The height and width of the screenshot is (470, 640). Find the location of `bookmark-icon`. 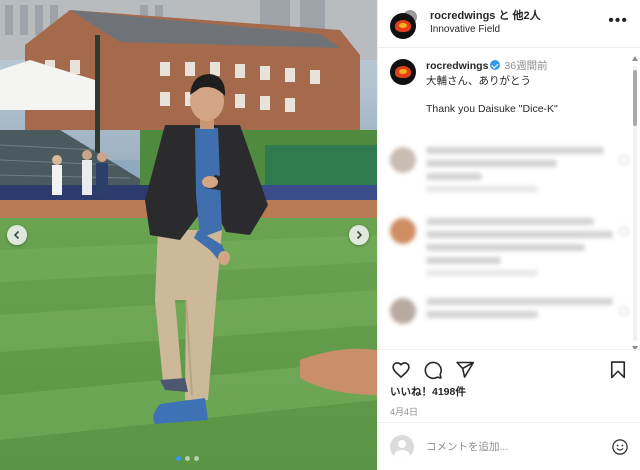

bookmark-icon is located at coordinates (618, 370).